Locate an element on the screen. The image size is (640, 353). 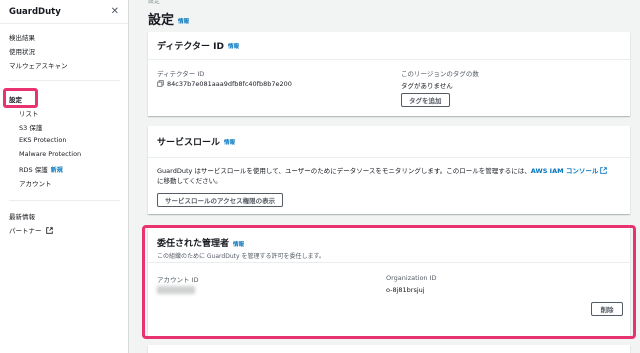
sidebar-item-rds-protection: RDS 保護 新規 is located at coordinates (41, 169).